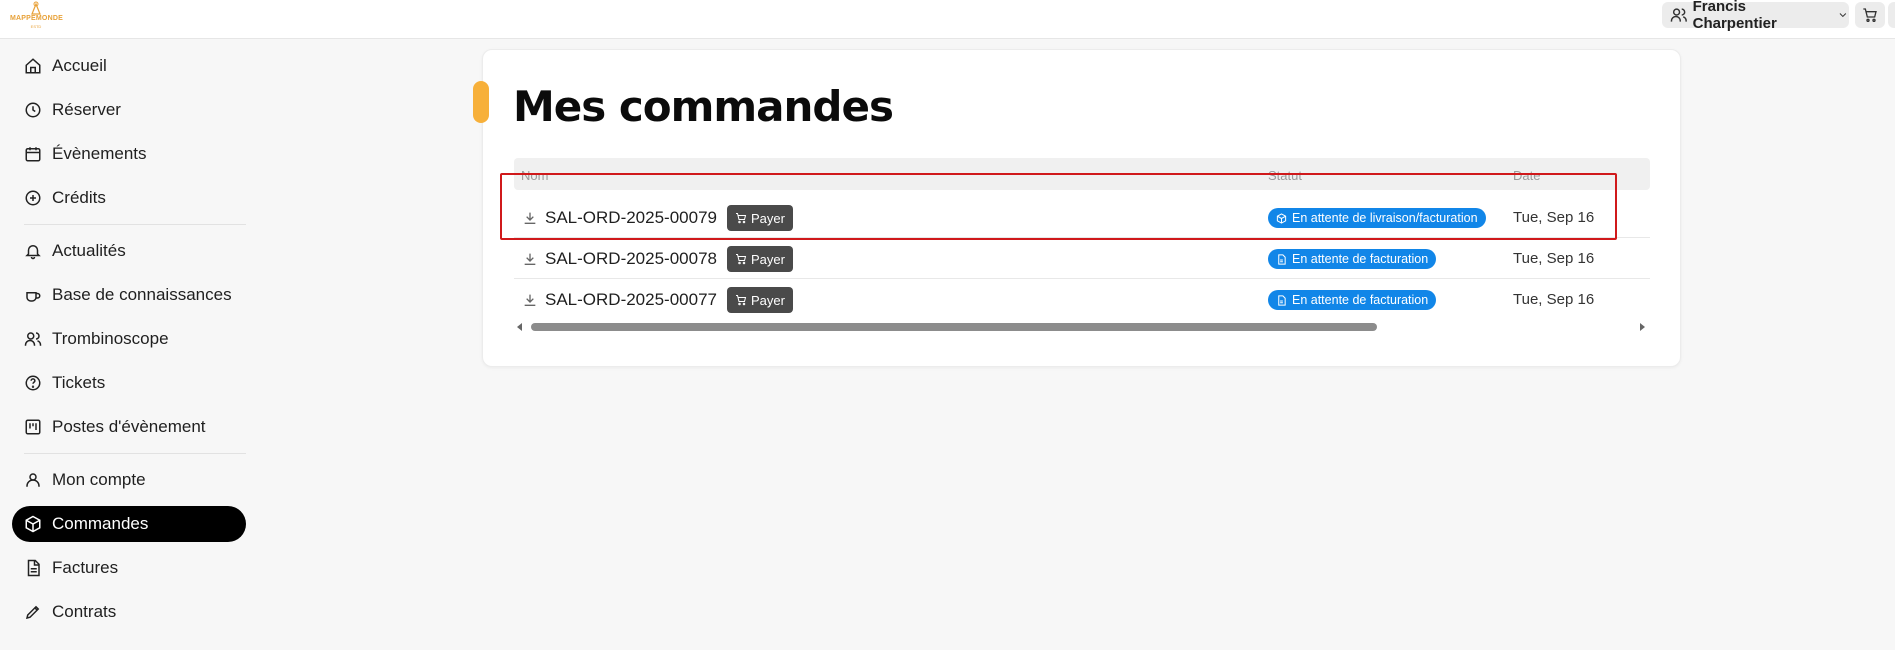 The image size is (1895, 650). I want to click on brand-sub: ESTD, so click(36, 26).